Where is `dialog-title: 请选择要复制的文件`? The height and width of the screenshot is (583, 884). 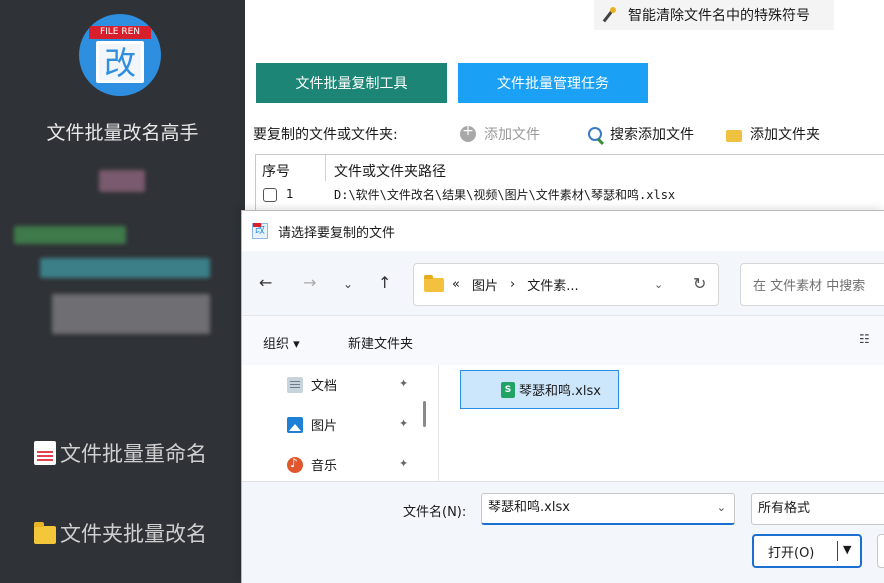
dialog-title: 请选择要复制的文件 is located at coordinates (337, 233).